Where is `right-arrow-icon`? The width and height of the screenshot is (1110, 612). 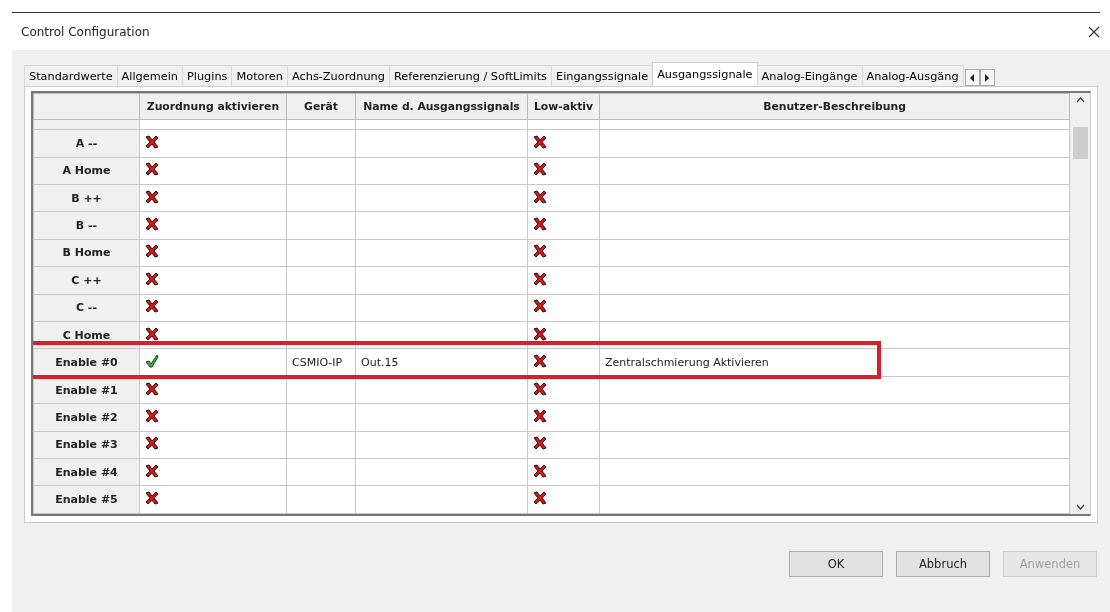 right-arrow-icon is located at coordinates (987, 77).